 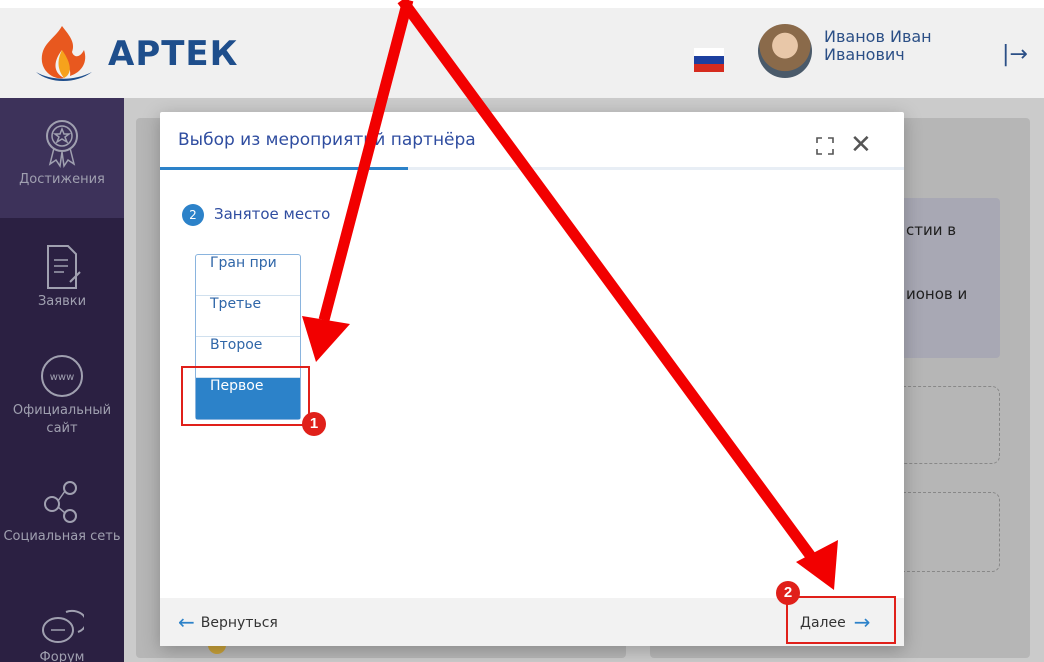 I want to click on arrow-left-icon: ←, so click(x=186, y=622).